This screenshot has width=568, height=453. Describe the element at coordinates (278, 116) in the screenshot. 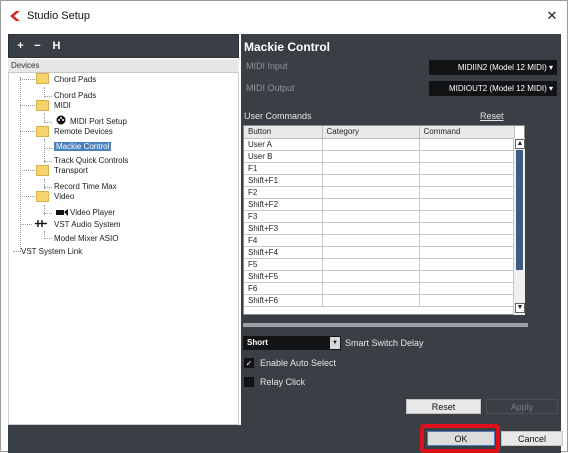

I see `user-commands-label: User Commands` at that location.